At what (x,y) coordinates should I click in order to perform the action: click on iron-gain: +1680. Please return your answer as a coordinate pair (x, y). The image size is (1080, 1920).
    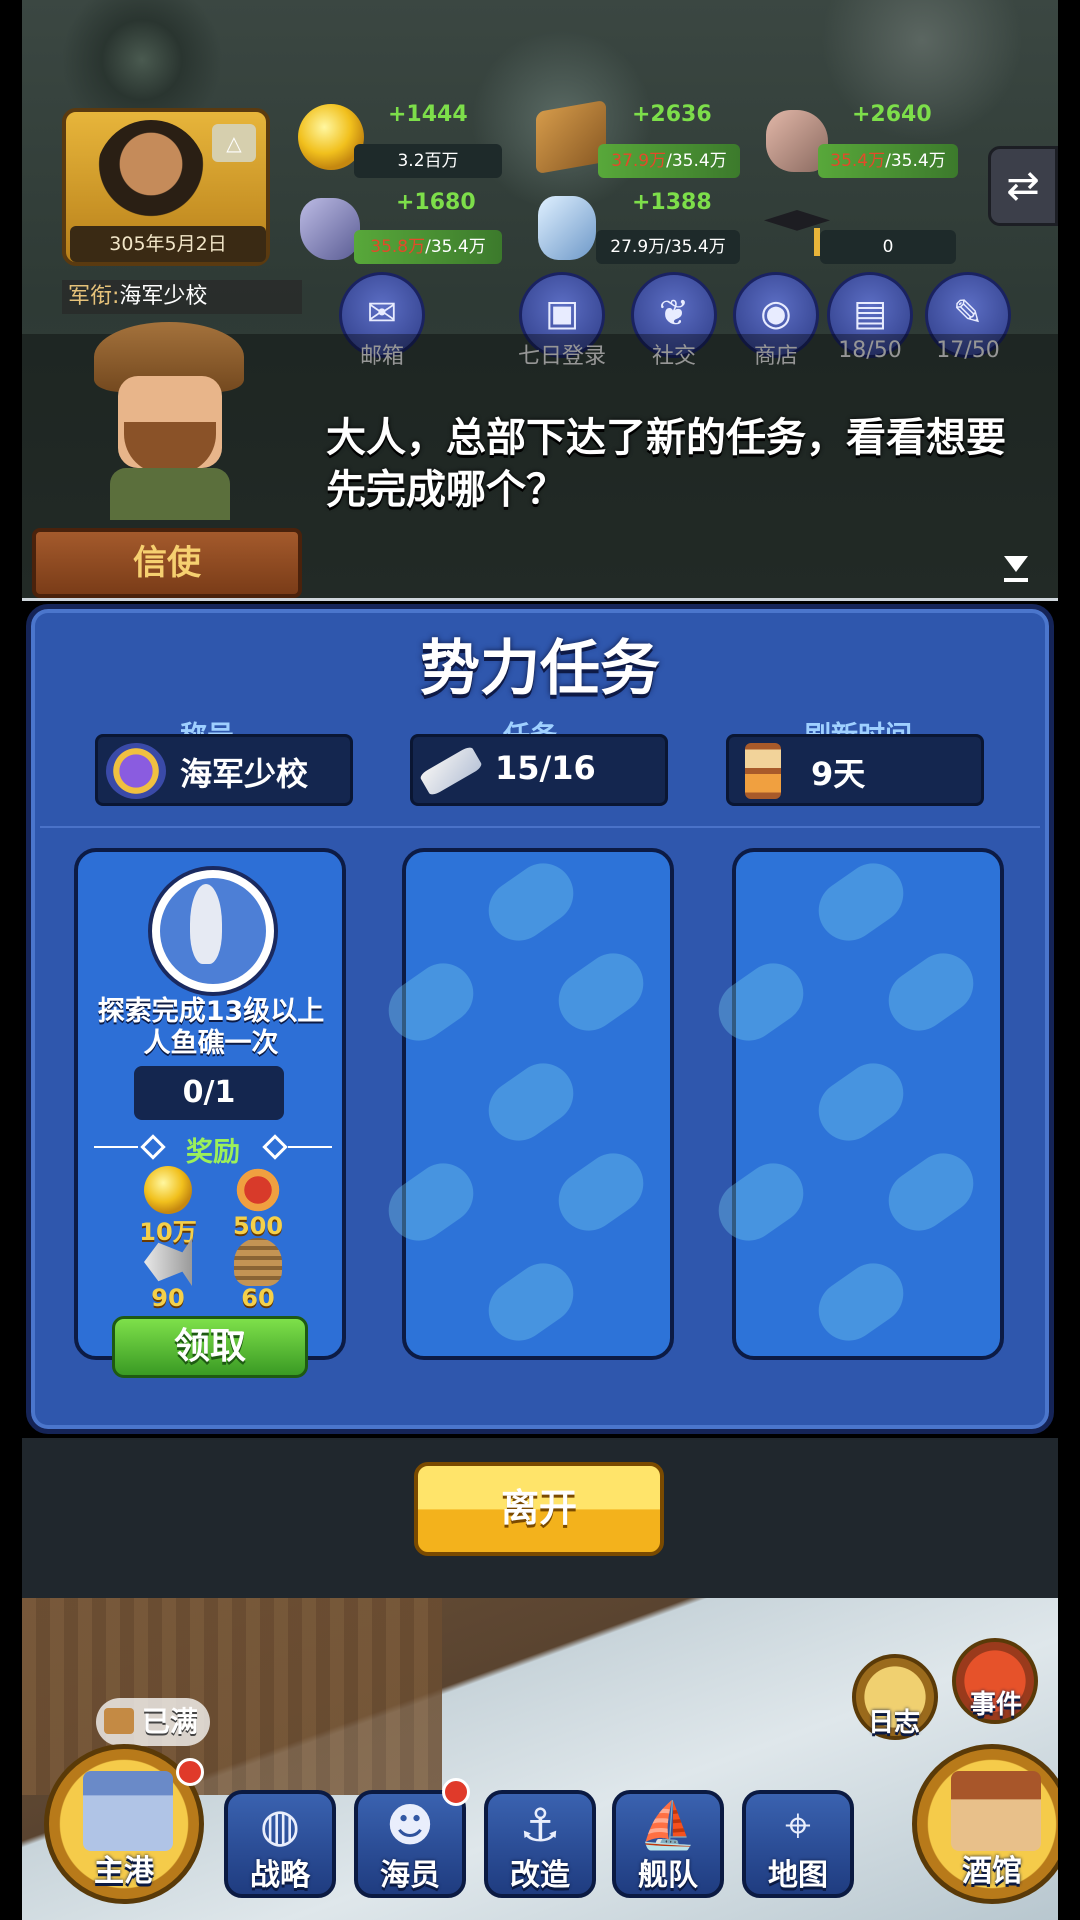
    Looking at the image, I should click on (436, 202).